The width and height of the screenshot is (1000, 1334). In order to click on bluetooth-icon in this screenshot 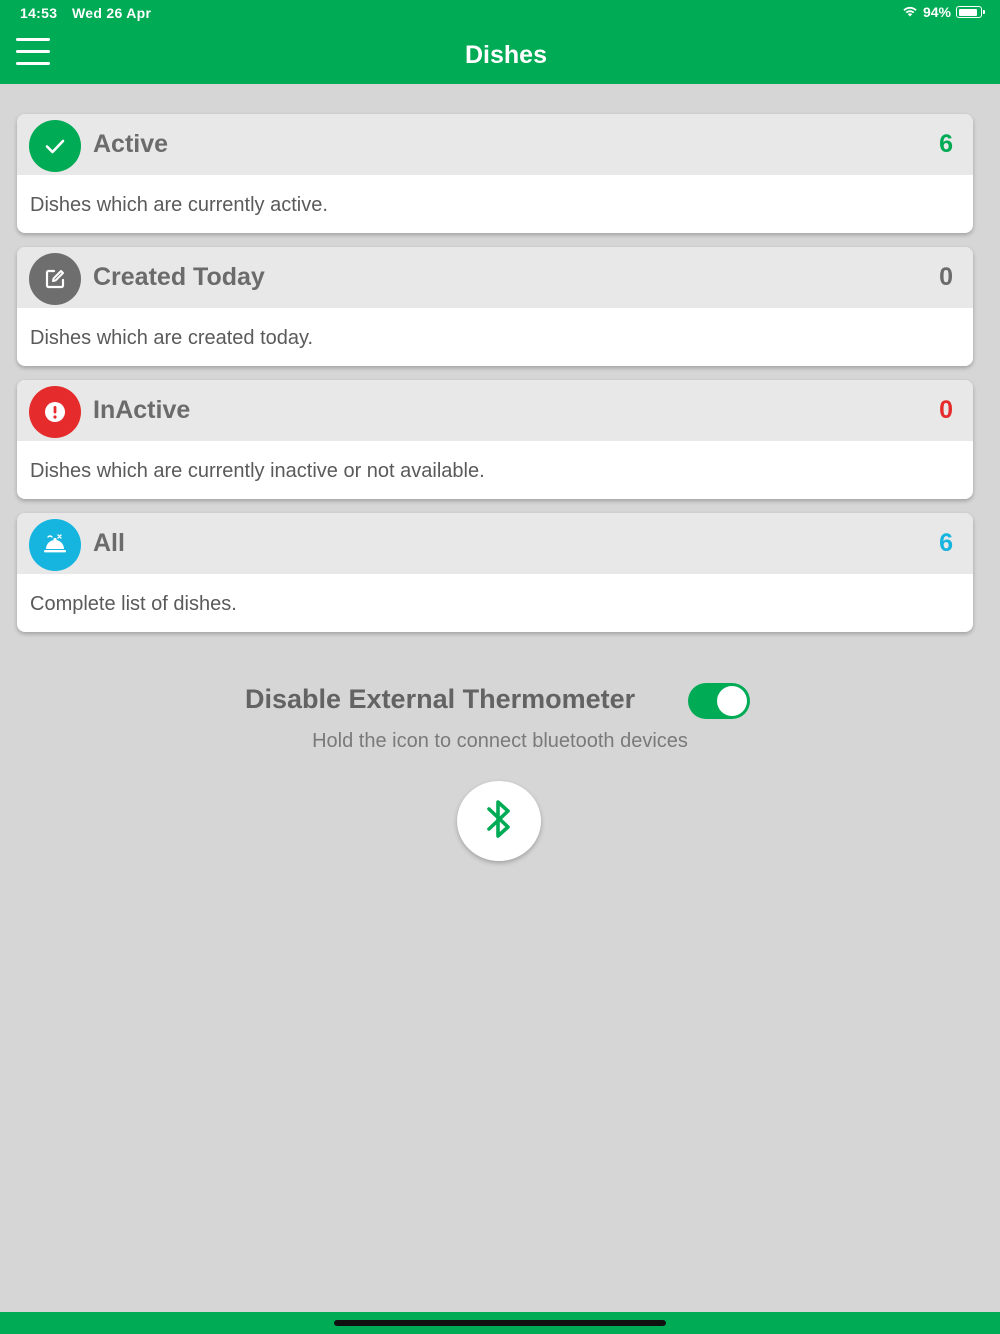, I will do `click(499, 821)`.